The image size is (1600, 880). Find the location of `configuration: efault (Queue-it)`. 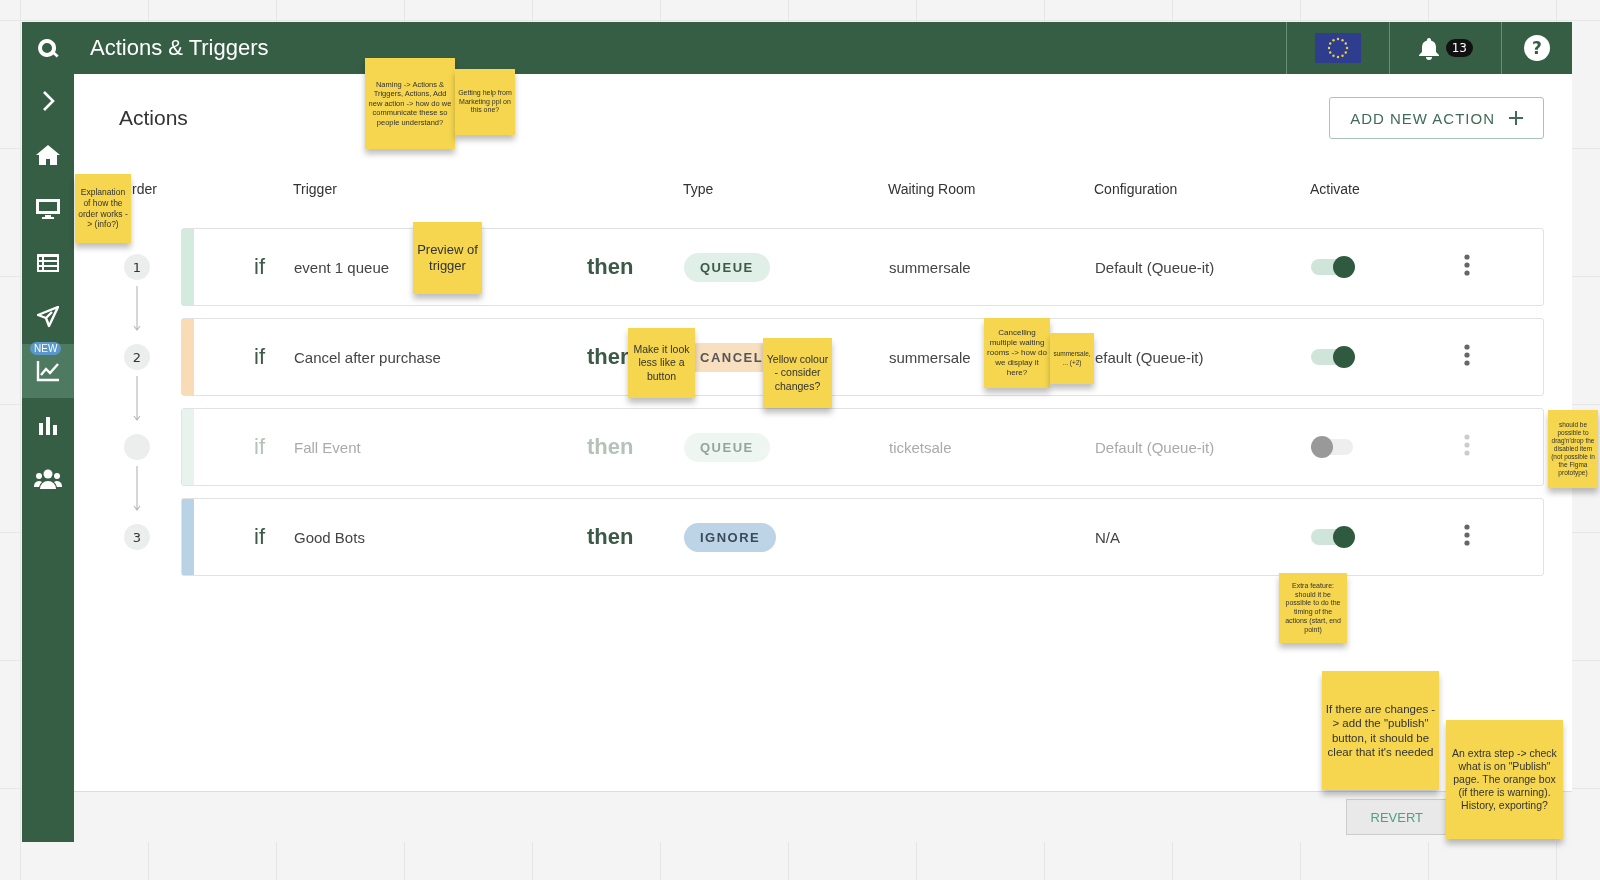

configuration: efault (Queue-it) is located at coordinates (1149, 357).